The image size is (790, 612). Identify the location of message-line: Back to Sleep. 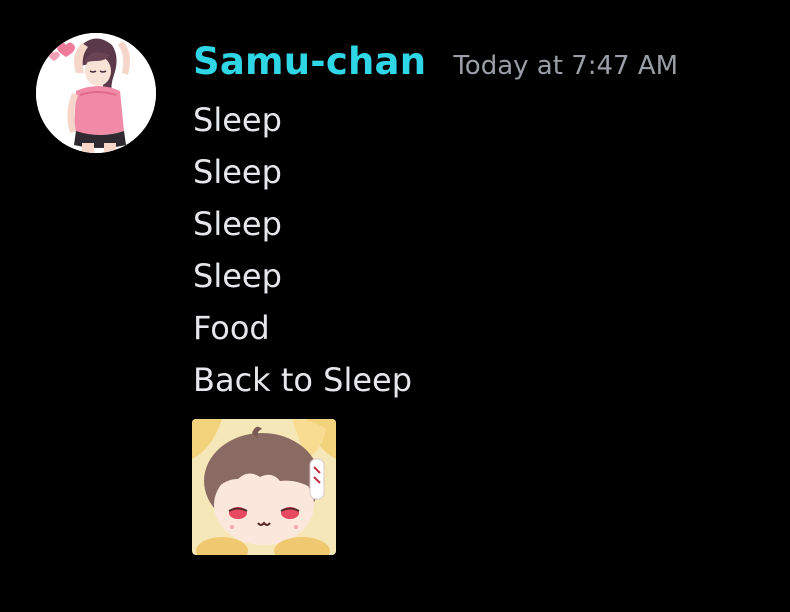
(303, 380).